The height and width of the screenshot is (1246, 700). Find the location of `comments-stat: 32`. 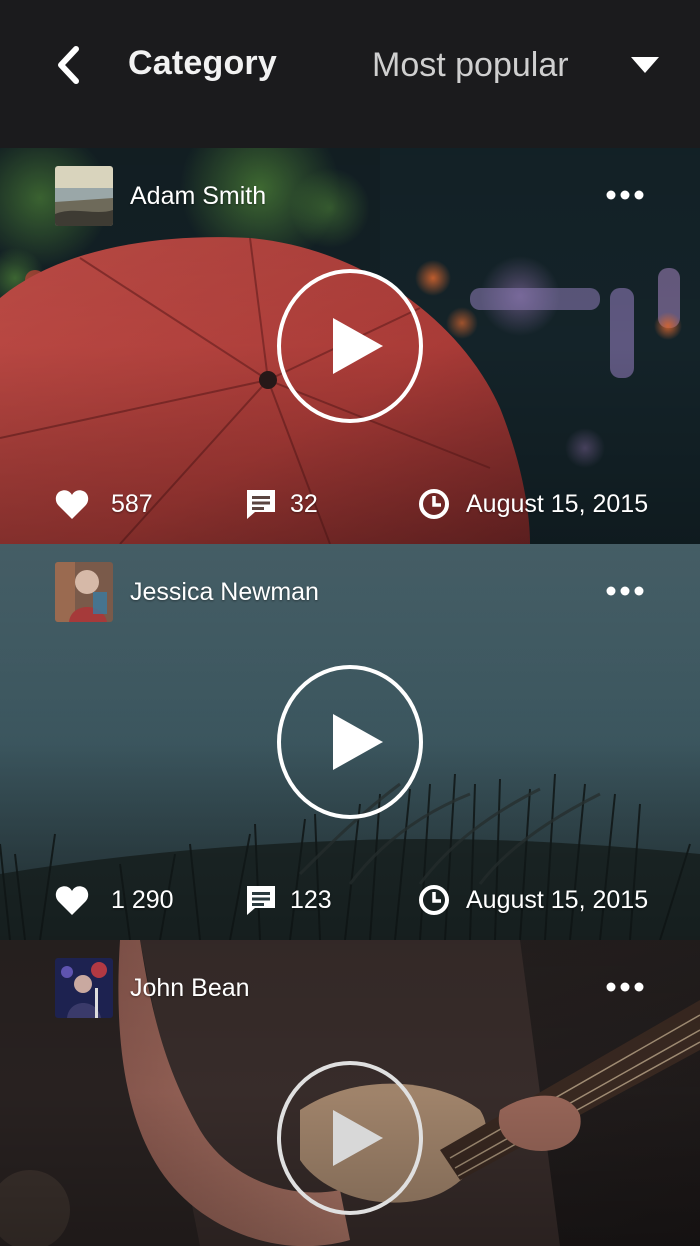

comments-stat: 32 is located at coordinates (282, 504).